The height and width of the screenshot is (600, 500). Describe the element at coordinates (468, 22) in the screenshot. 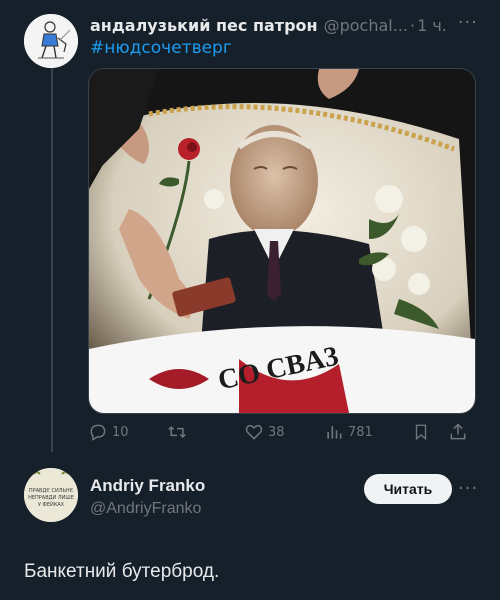

I see `more-options-icon: ···` at that location.